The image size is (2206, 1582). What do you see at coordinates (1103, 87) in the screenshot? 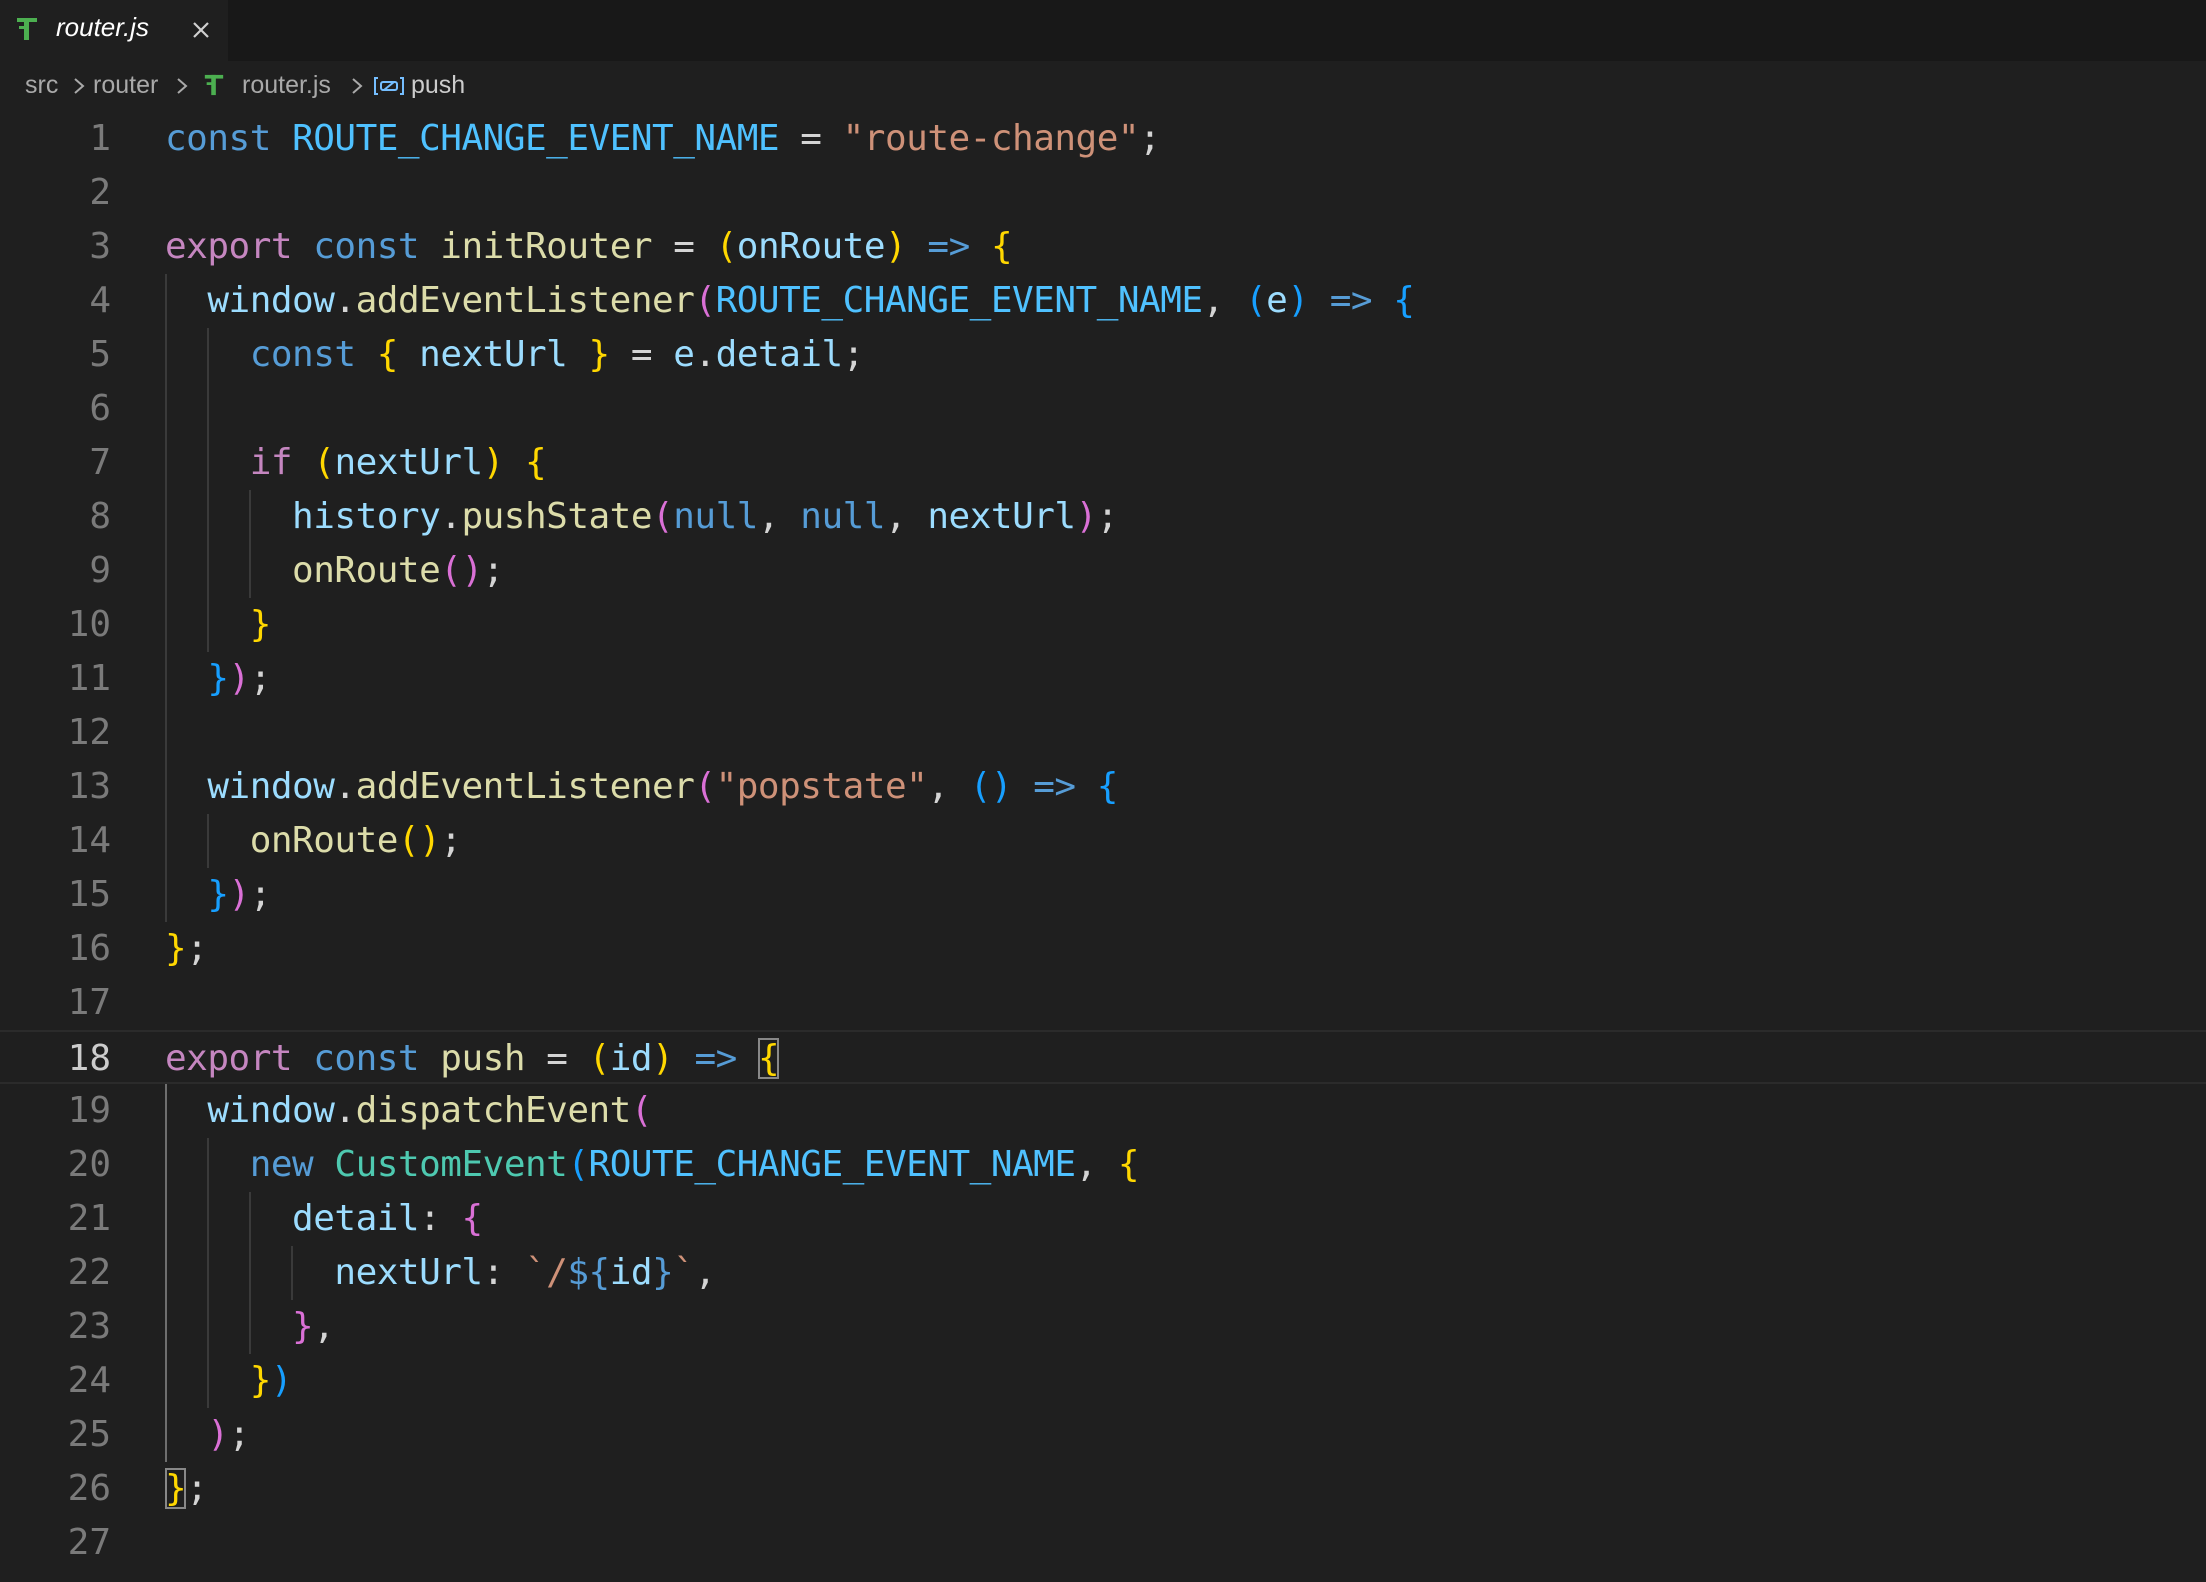
I see `breadcrumb: src router router.js push` at bounding box center [1103, 87].